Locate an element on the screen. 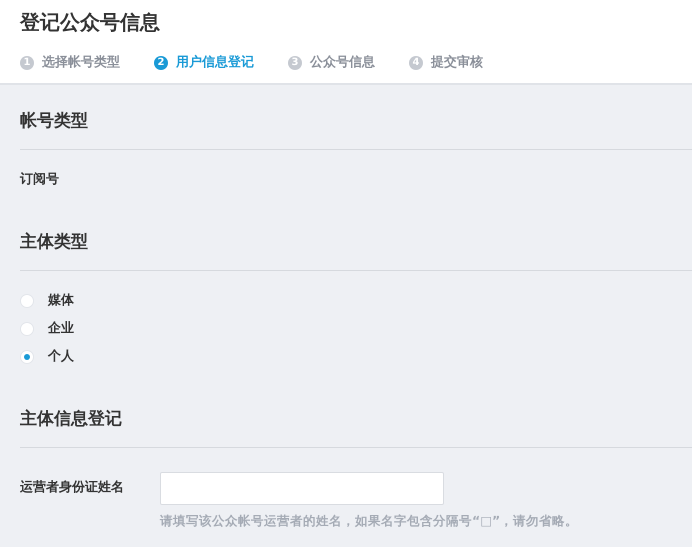 The width and height of the screenshot is (692, 547). page-title: 登记公众号信息 is located at coordinates (90, 22).